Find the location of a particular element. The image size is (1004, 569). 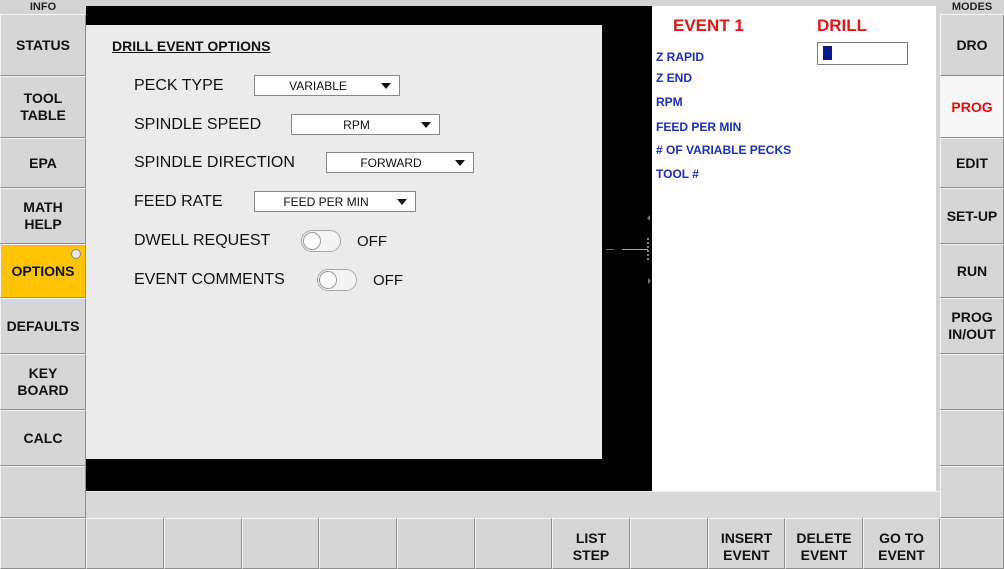

status-strip is located at coordinates (513, 504).